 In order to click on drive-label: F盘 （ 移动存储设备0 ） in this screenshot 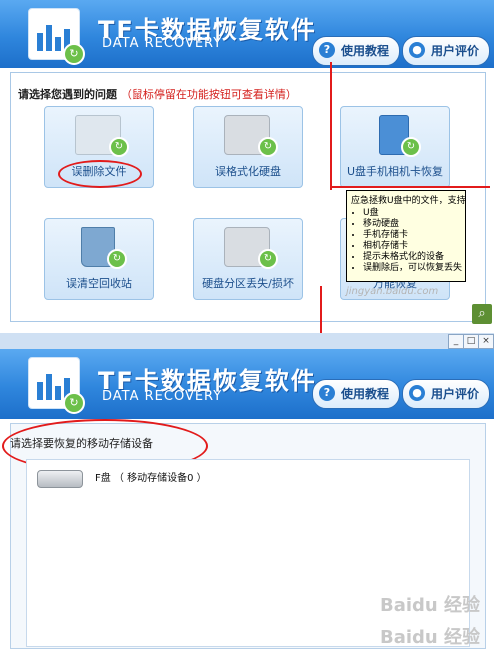, I will do `click(151, 478)`.